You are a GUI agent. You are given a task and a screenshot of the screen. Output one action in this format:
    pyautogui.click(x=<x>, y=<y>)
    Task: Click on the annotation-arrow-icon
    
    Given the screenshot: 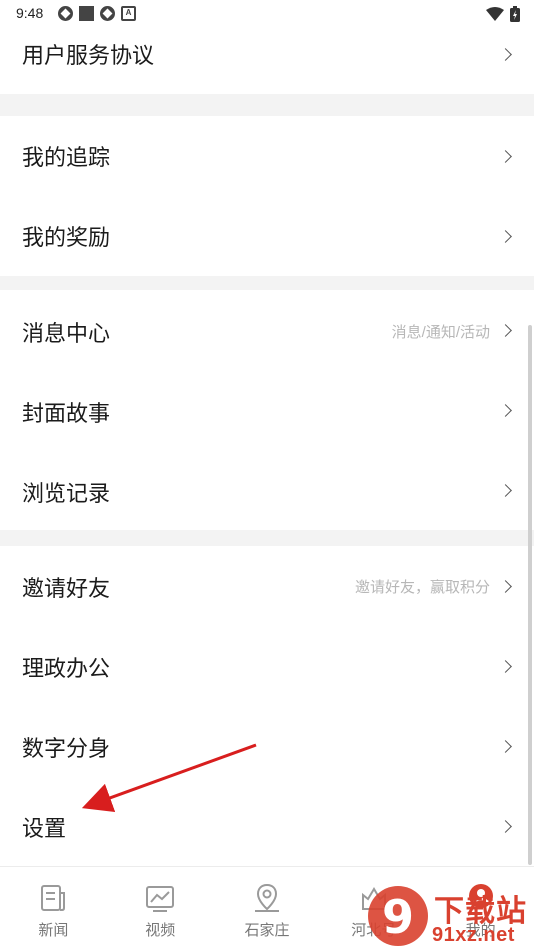 What is the action you would take?
    pyautogui.click(x=169, y=777)
    